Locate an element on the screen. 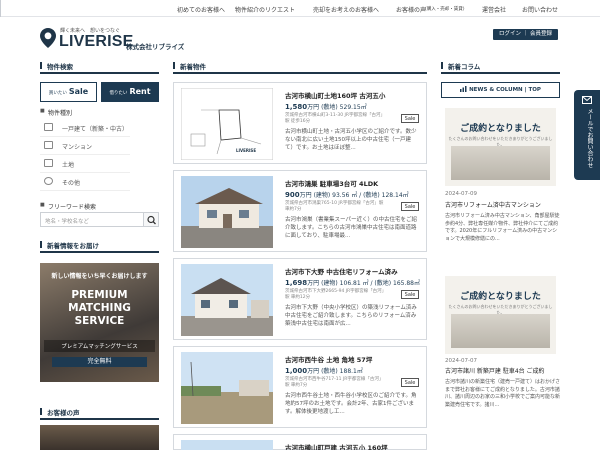  banner-free-badge: 完全無料 is located at coordinates (99, 362).